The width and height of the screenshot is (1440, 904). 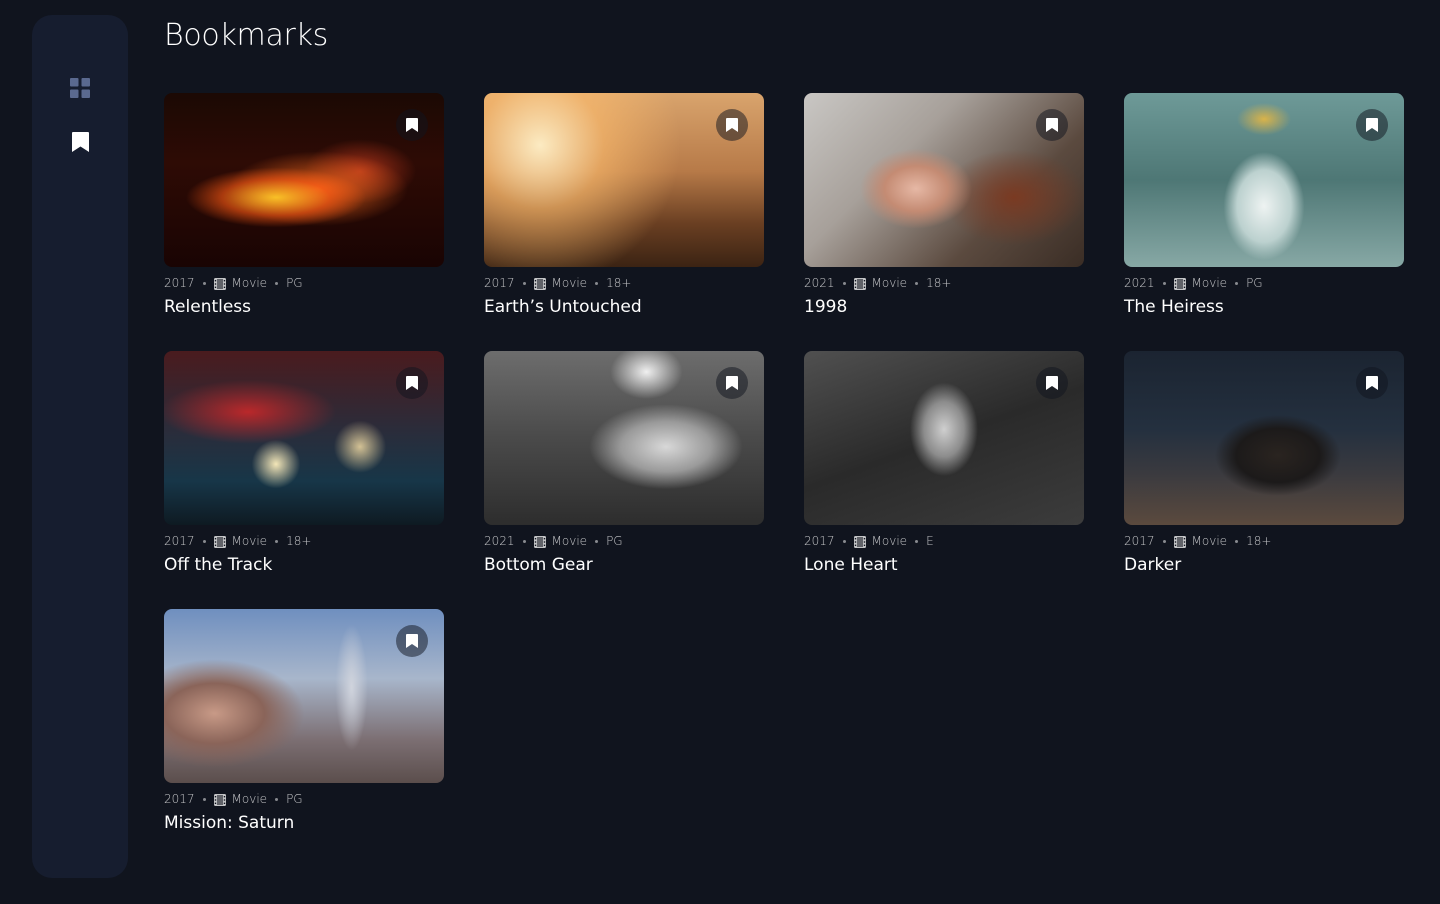 I want to click on nav-home-button, so click(x=80, y=88).